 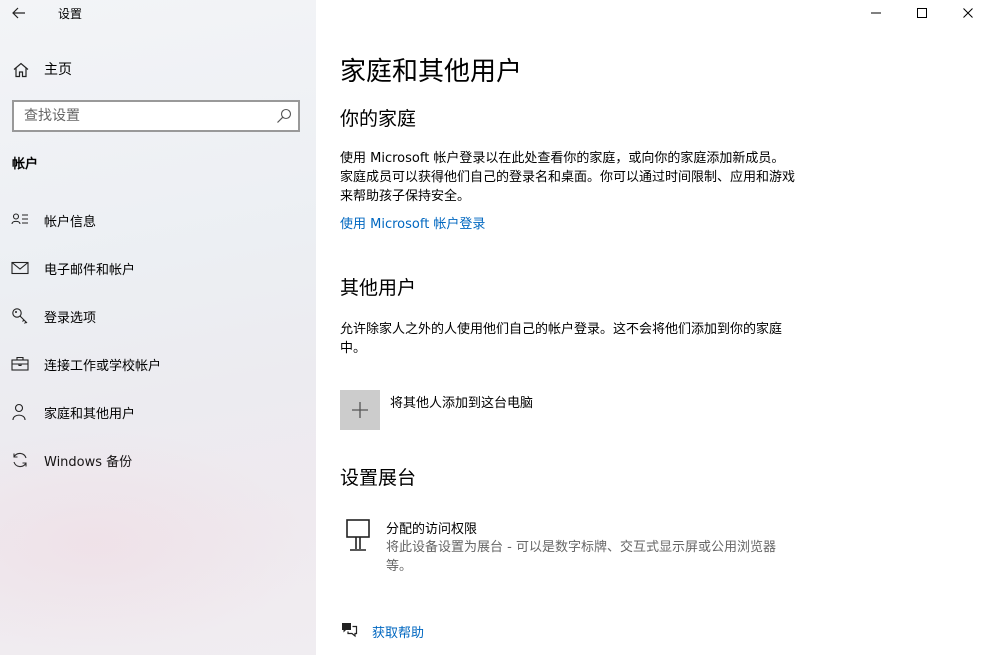 What do you see at coordinates (461, 401) in the screenshot?
I see `add-user-label: 将其他人添加到这台电脑` at bounding box center [461, 401].